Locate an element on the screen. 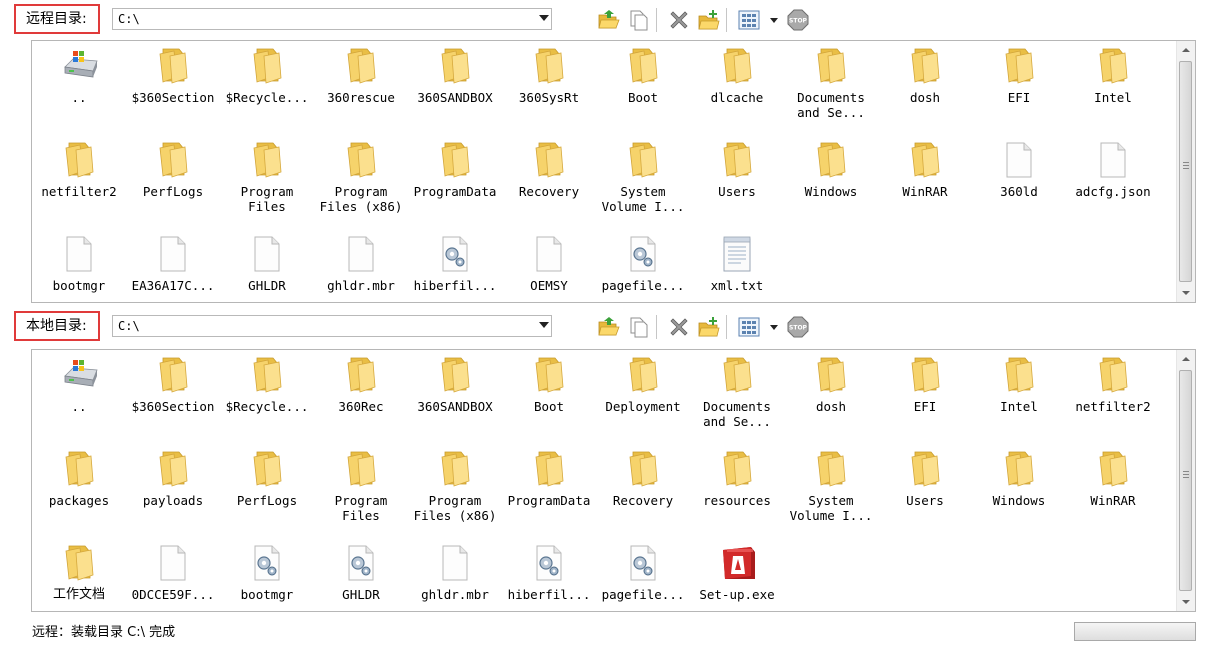 The width and height of the screenshot is (1228, 660). local-file-item: Program Files is located at coordinates (361, 489).